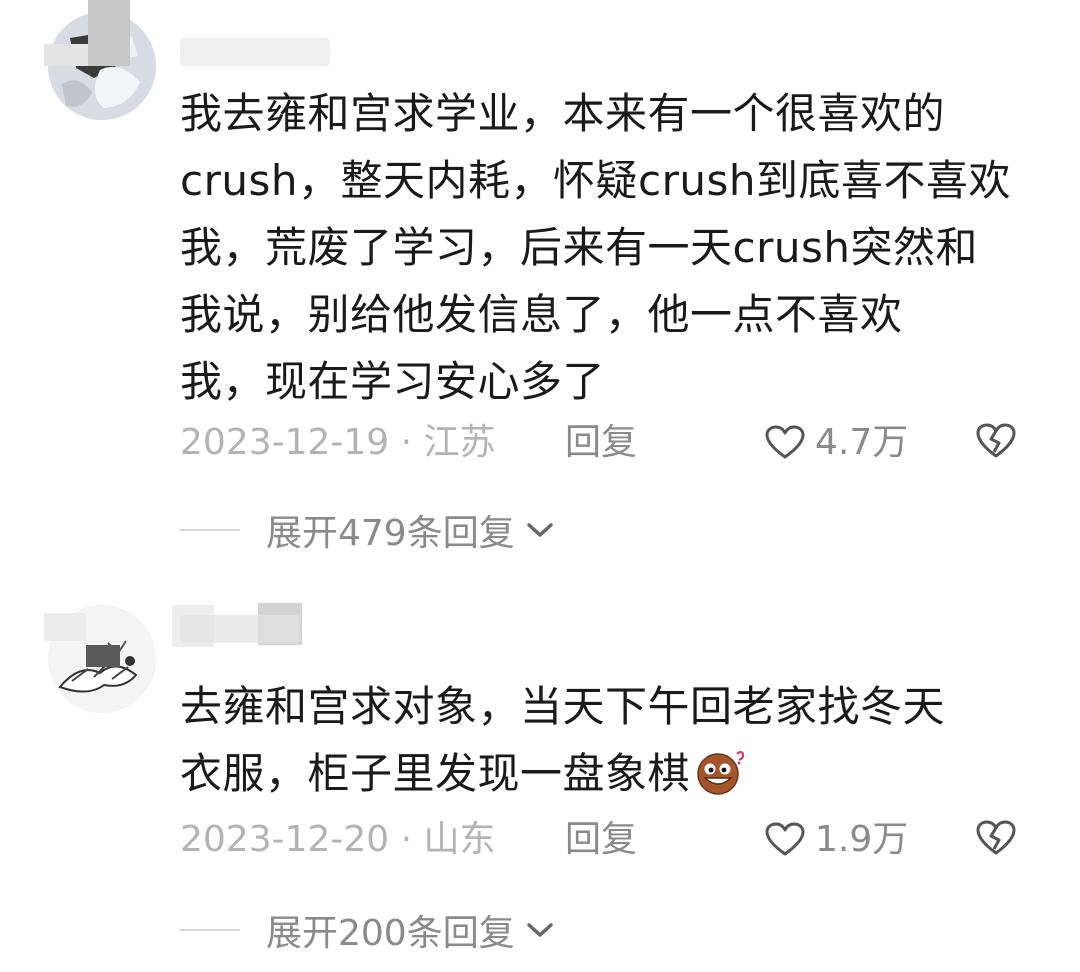 This screenshot has height=972, width=1080. What do you see at coordinates (563, 740) in the screenshot?
I see `comment-text-body: 去雍和宫求对象，当天下午回老家找冬天 衣服，柜子里发现一盘象棋` at bounding box center [563, 740].